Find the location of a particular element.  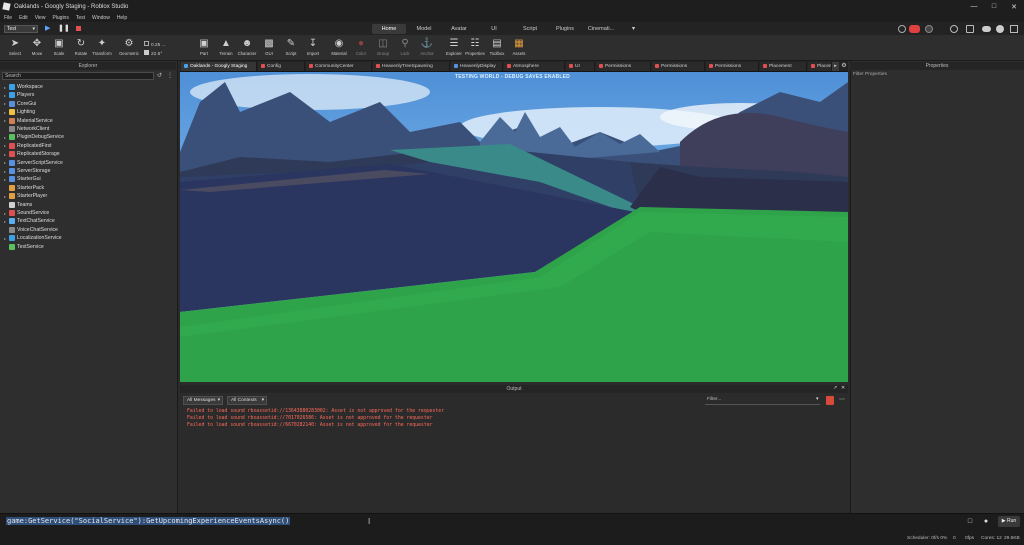

play-icon: ▶ is located at coordinates (47, 28).